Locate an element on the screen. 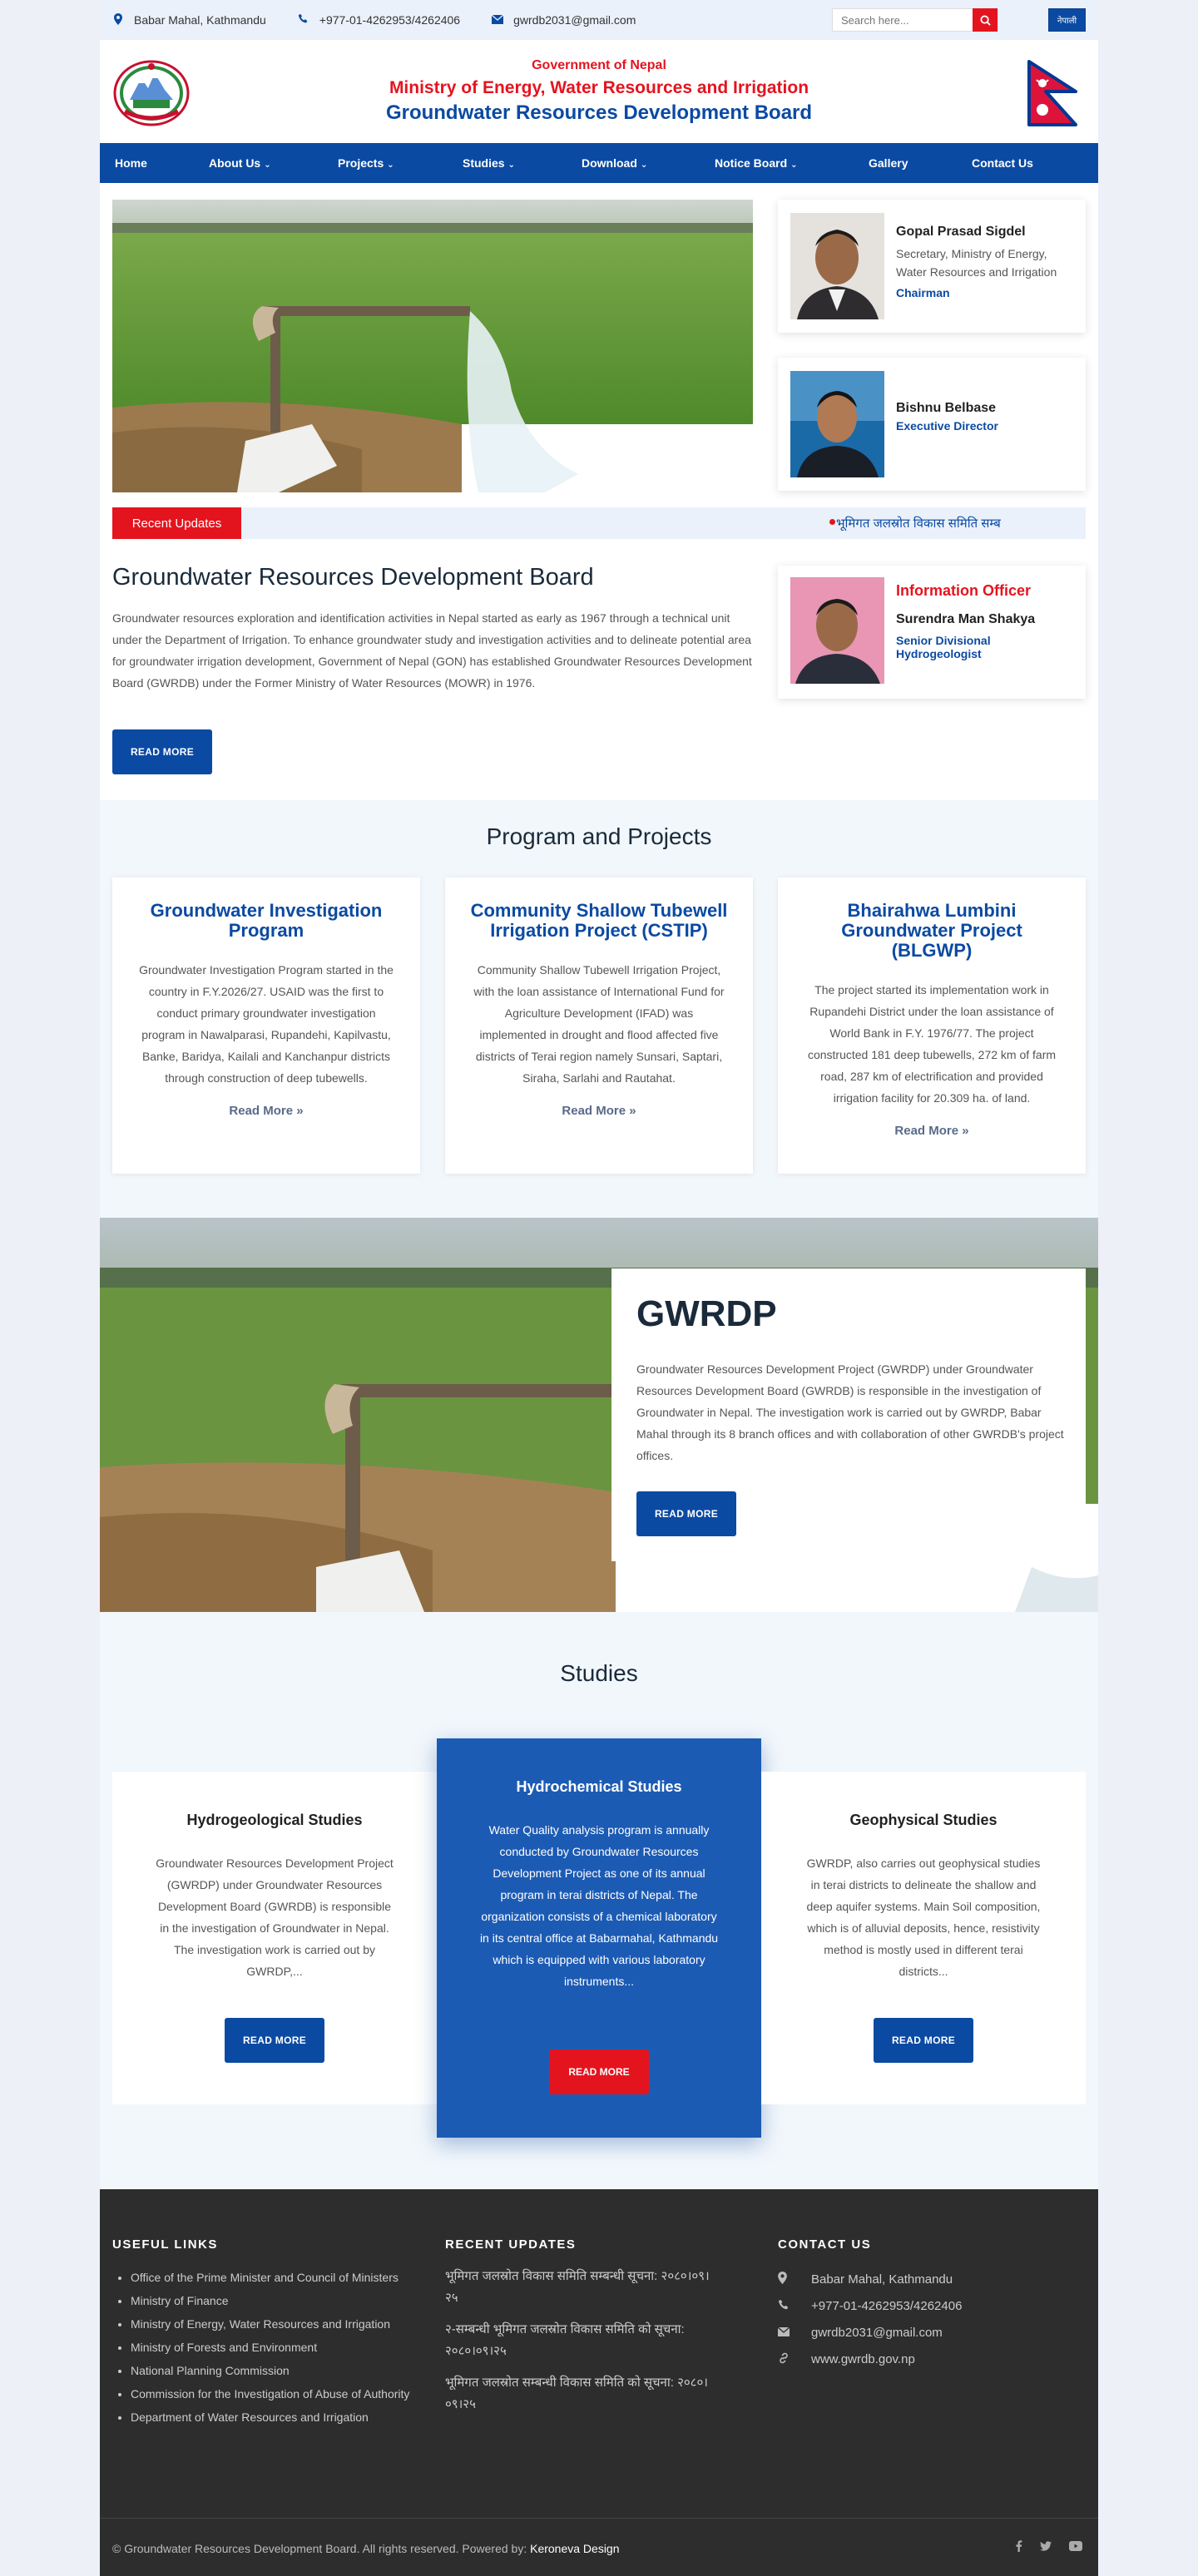 The image size is (1198, 2576). gwrdp-title: GWRDP is located at coordinates (706, 1313).